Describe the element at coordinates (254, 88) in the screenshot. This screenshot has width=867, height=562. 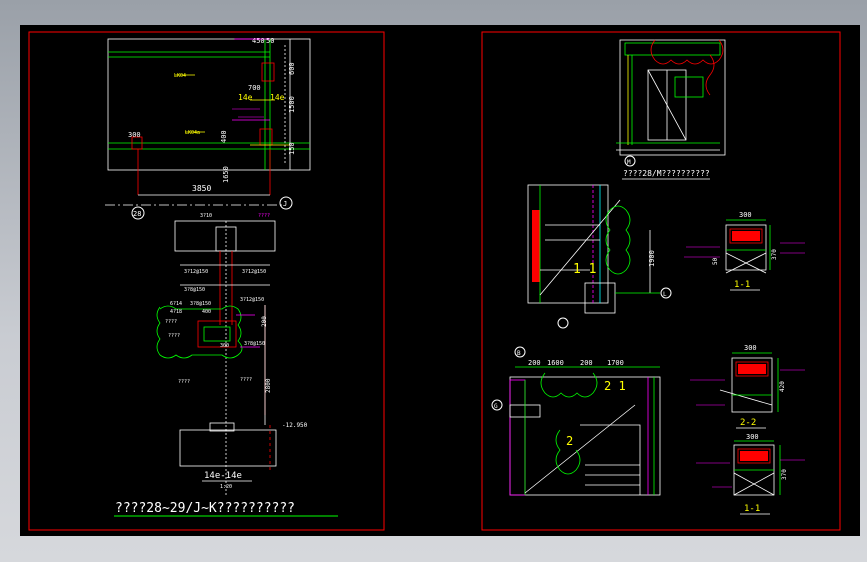
I see `plan-dim-700: 700` at that location.